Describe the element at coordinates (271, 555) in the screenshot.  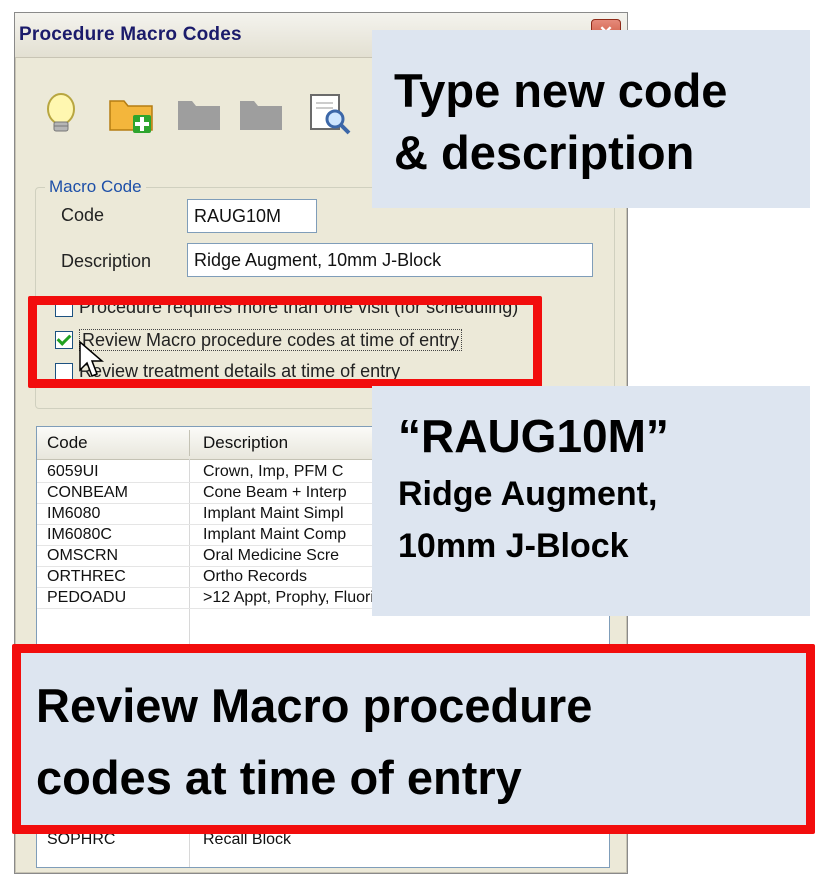
I see `row-description: Oral Medicine Scre` at that location.